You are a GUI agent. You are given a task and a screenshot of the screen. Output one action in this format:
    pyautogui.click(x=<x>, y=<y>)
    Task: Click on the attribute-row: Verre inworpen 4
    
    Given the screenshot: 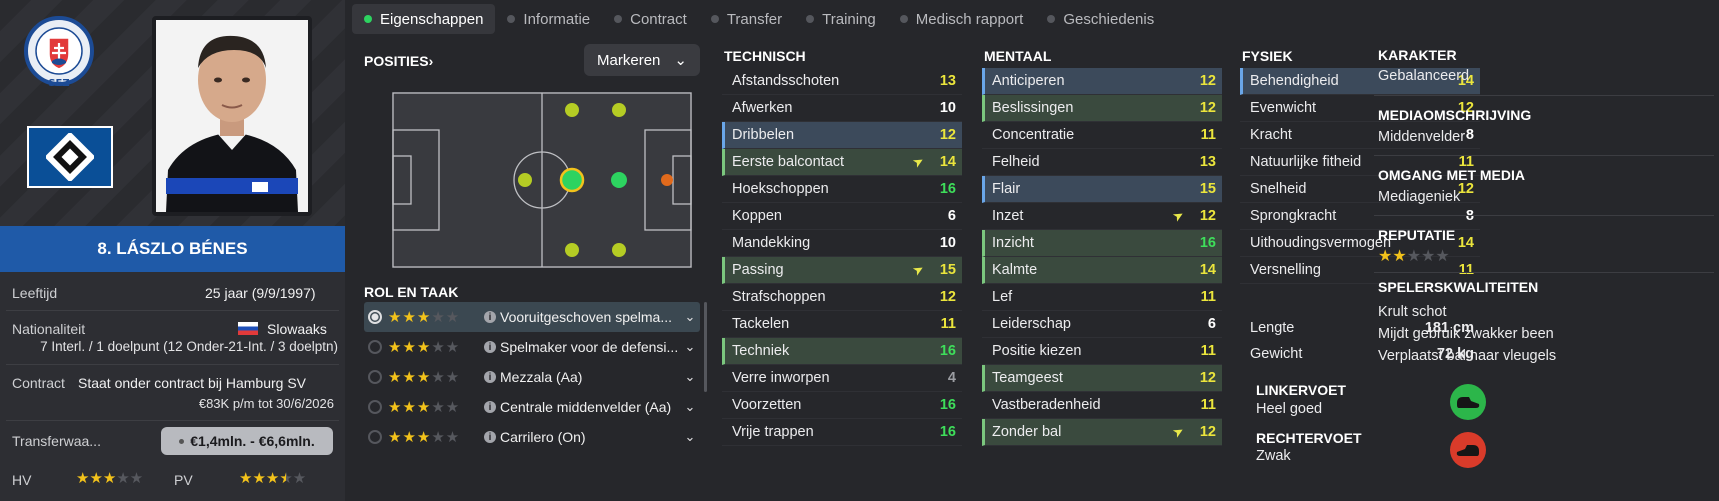 What is the action you would take?
    pyautogui.click(x=842, y=378)
    